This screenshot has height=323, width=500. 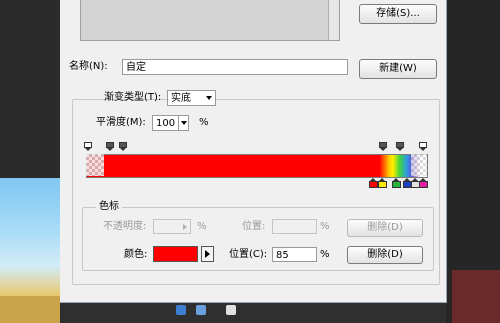 What do you see at coordinates (373, 183) in the screenshot?
I see `color-stop-selected` at bounding box center [373, 183].